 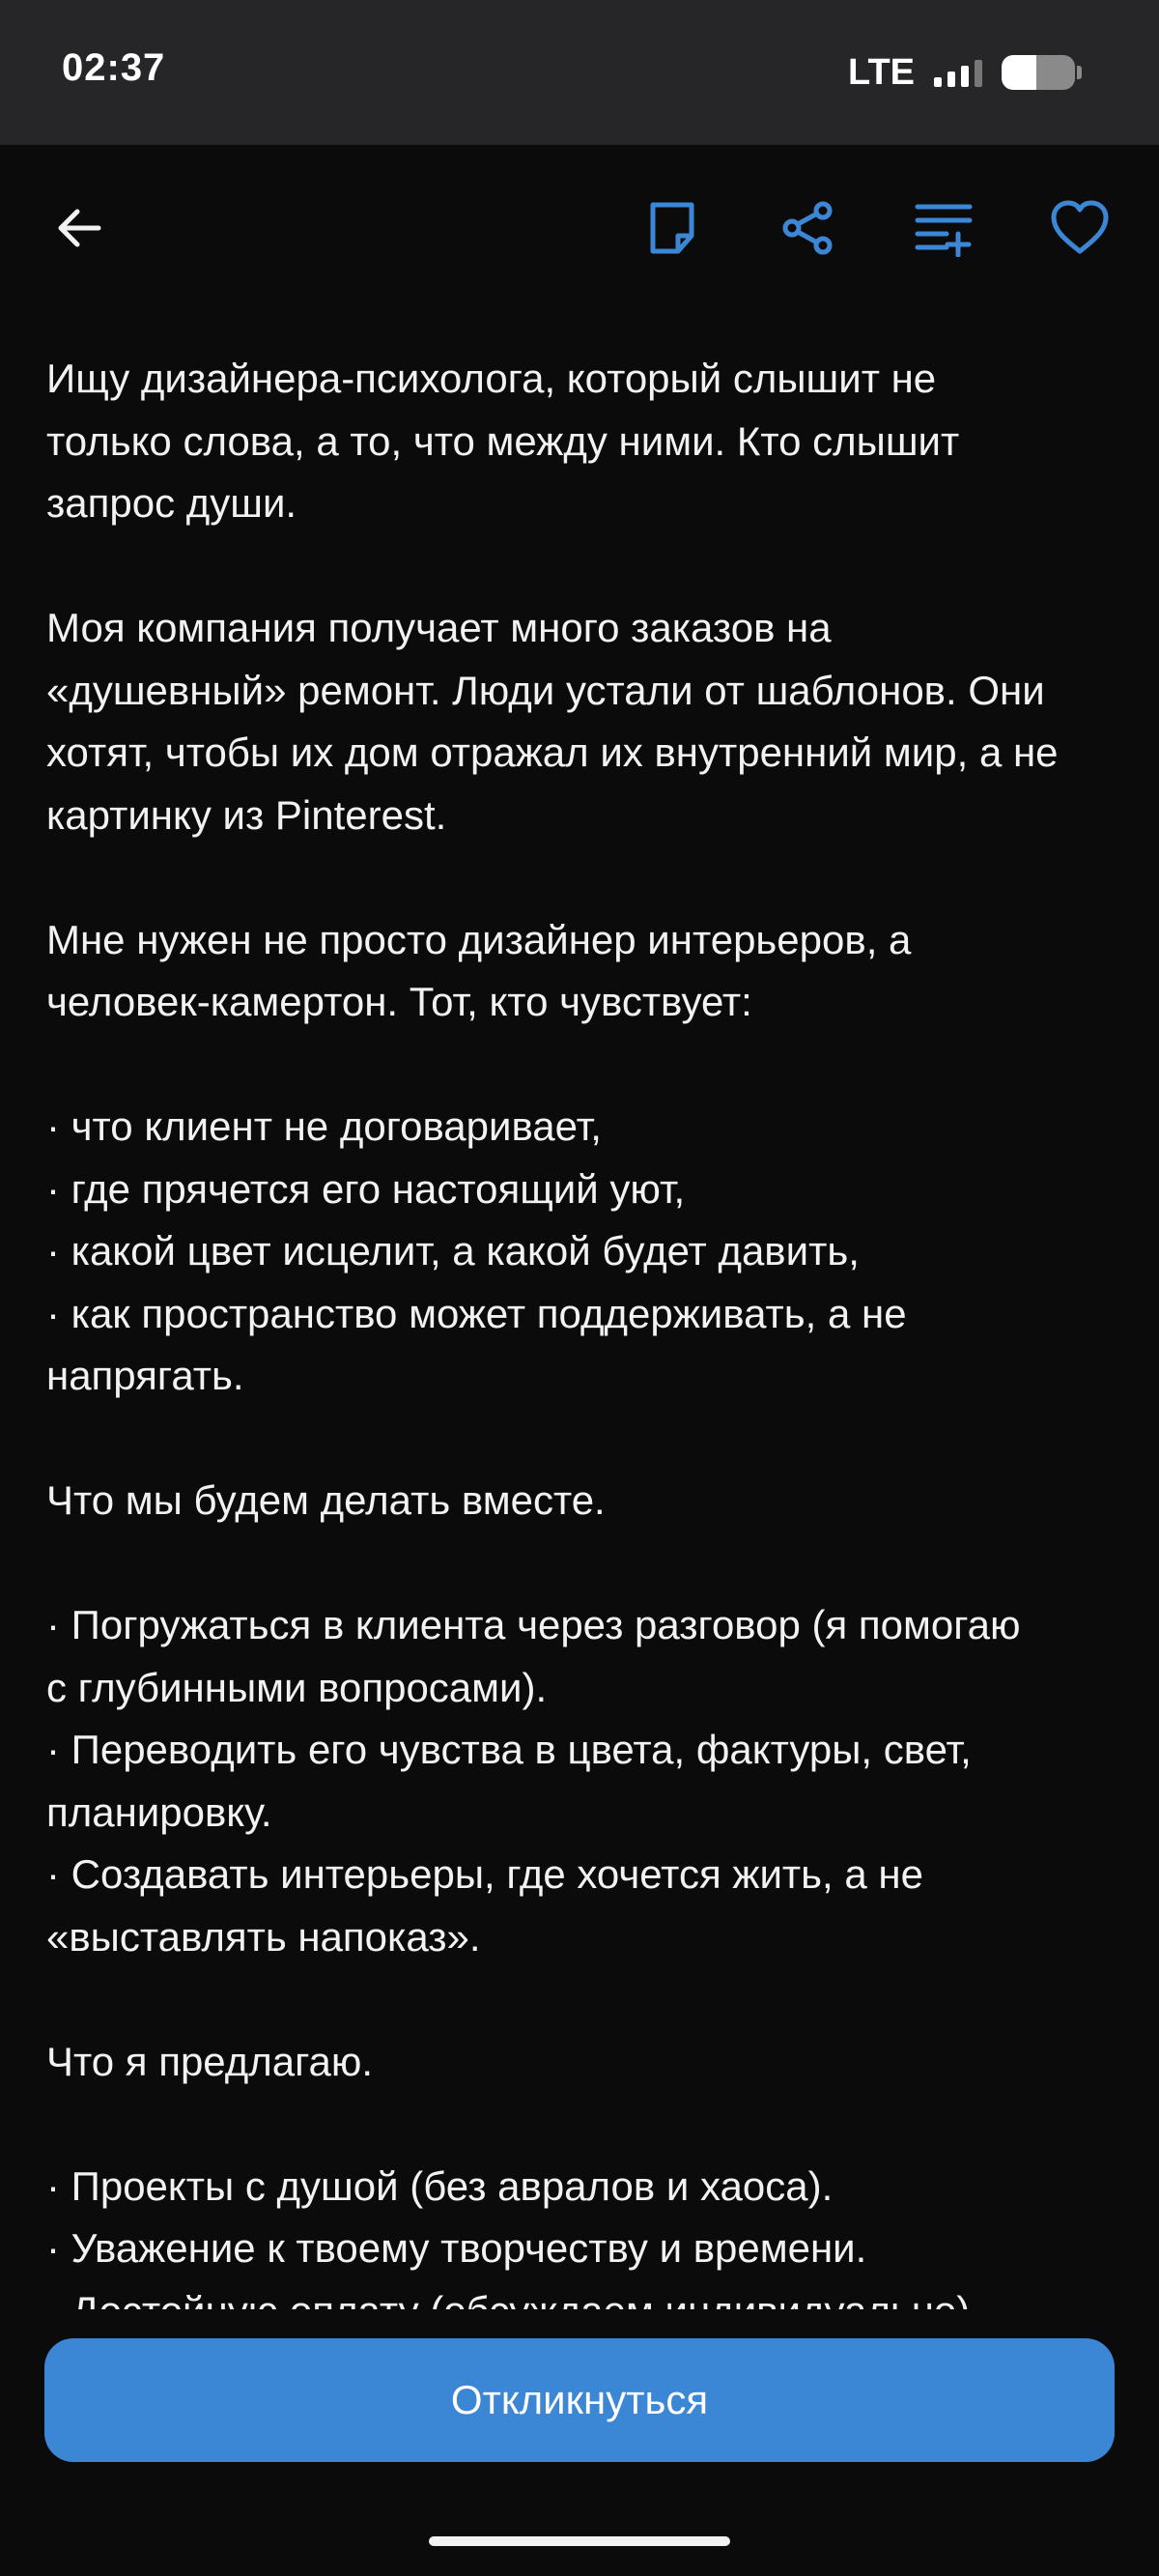 What do you see at coordinates (440, 2186) in the screenshot?
I see `description-line: · Проекты с душой (без авралов и хаоса).` at bounding box center [440, 2186].